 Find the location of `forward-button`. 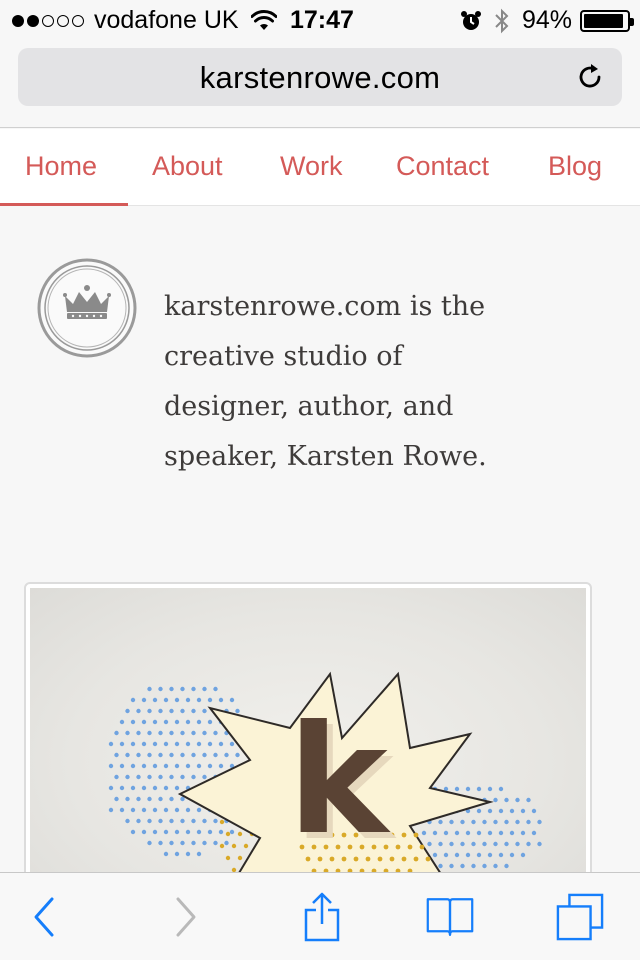

forward-button is located at coordinates (186, 917).